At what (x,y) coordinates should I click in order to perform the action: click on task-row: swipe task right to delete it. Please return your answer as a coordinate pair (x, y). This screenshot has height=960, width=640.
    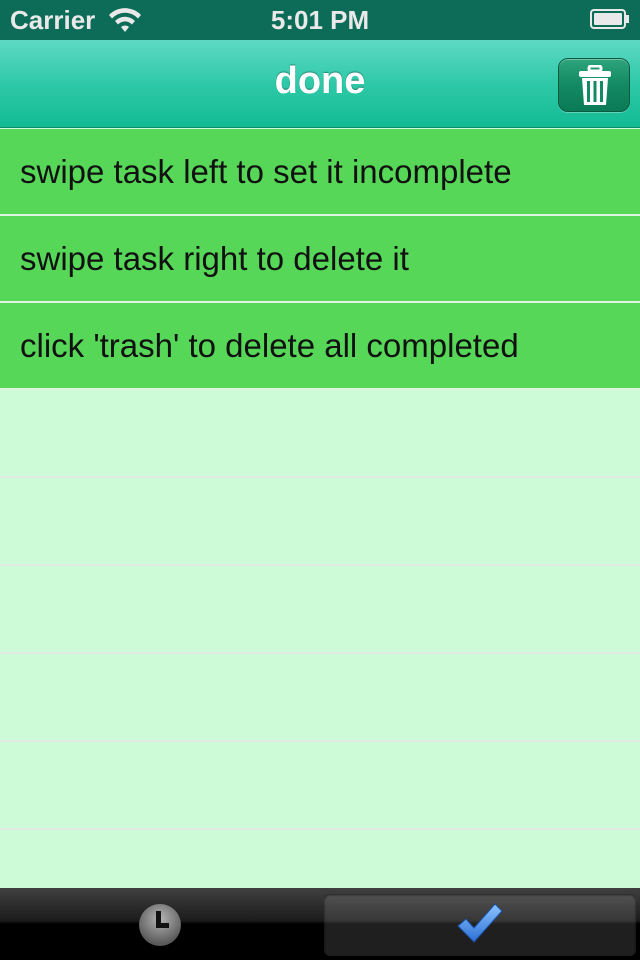
    Looking at the image, I should click on (320, 259).